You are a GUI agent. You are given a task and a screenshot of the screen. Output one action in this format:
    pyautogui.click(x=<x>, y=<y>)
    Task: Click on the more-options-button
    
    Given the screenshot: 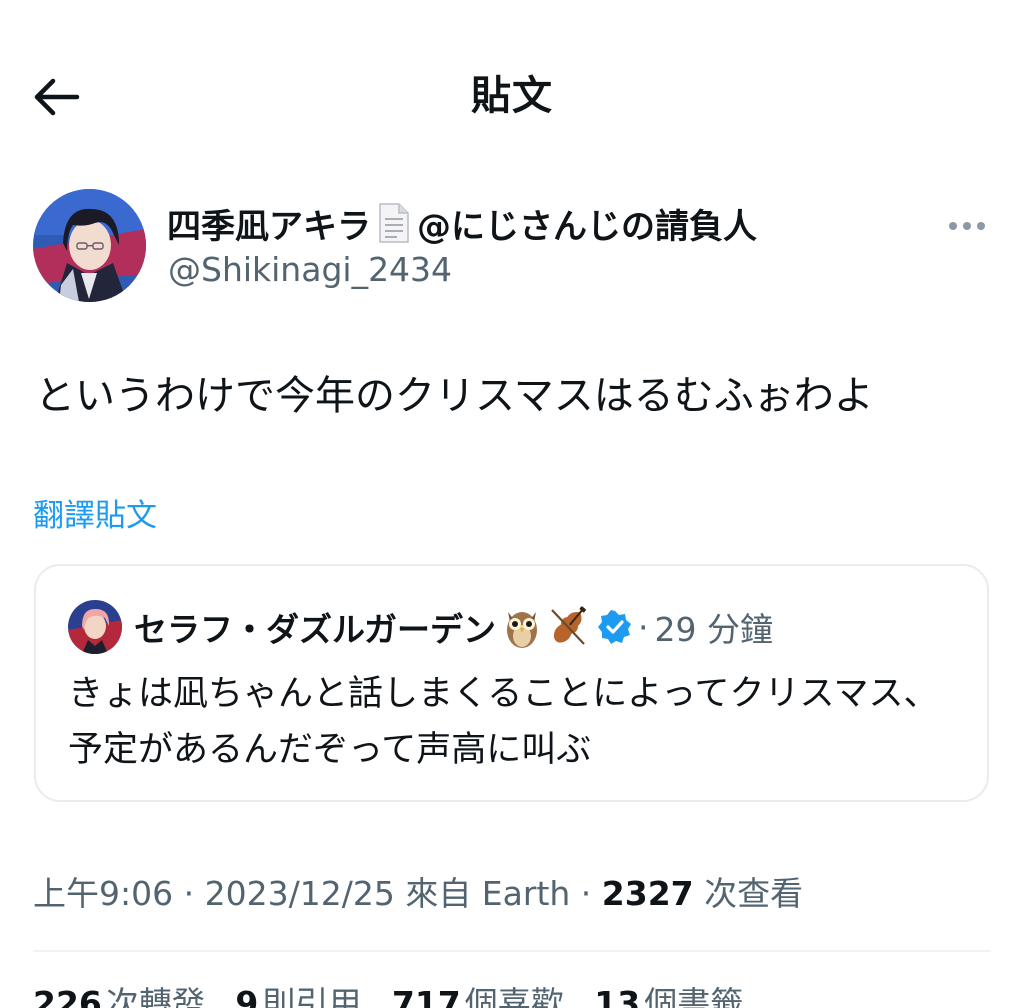 What is the action you would take?
    pyautogui.click(x=967, y=226)
    